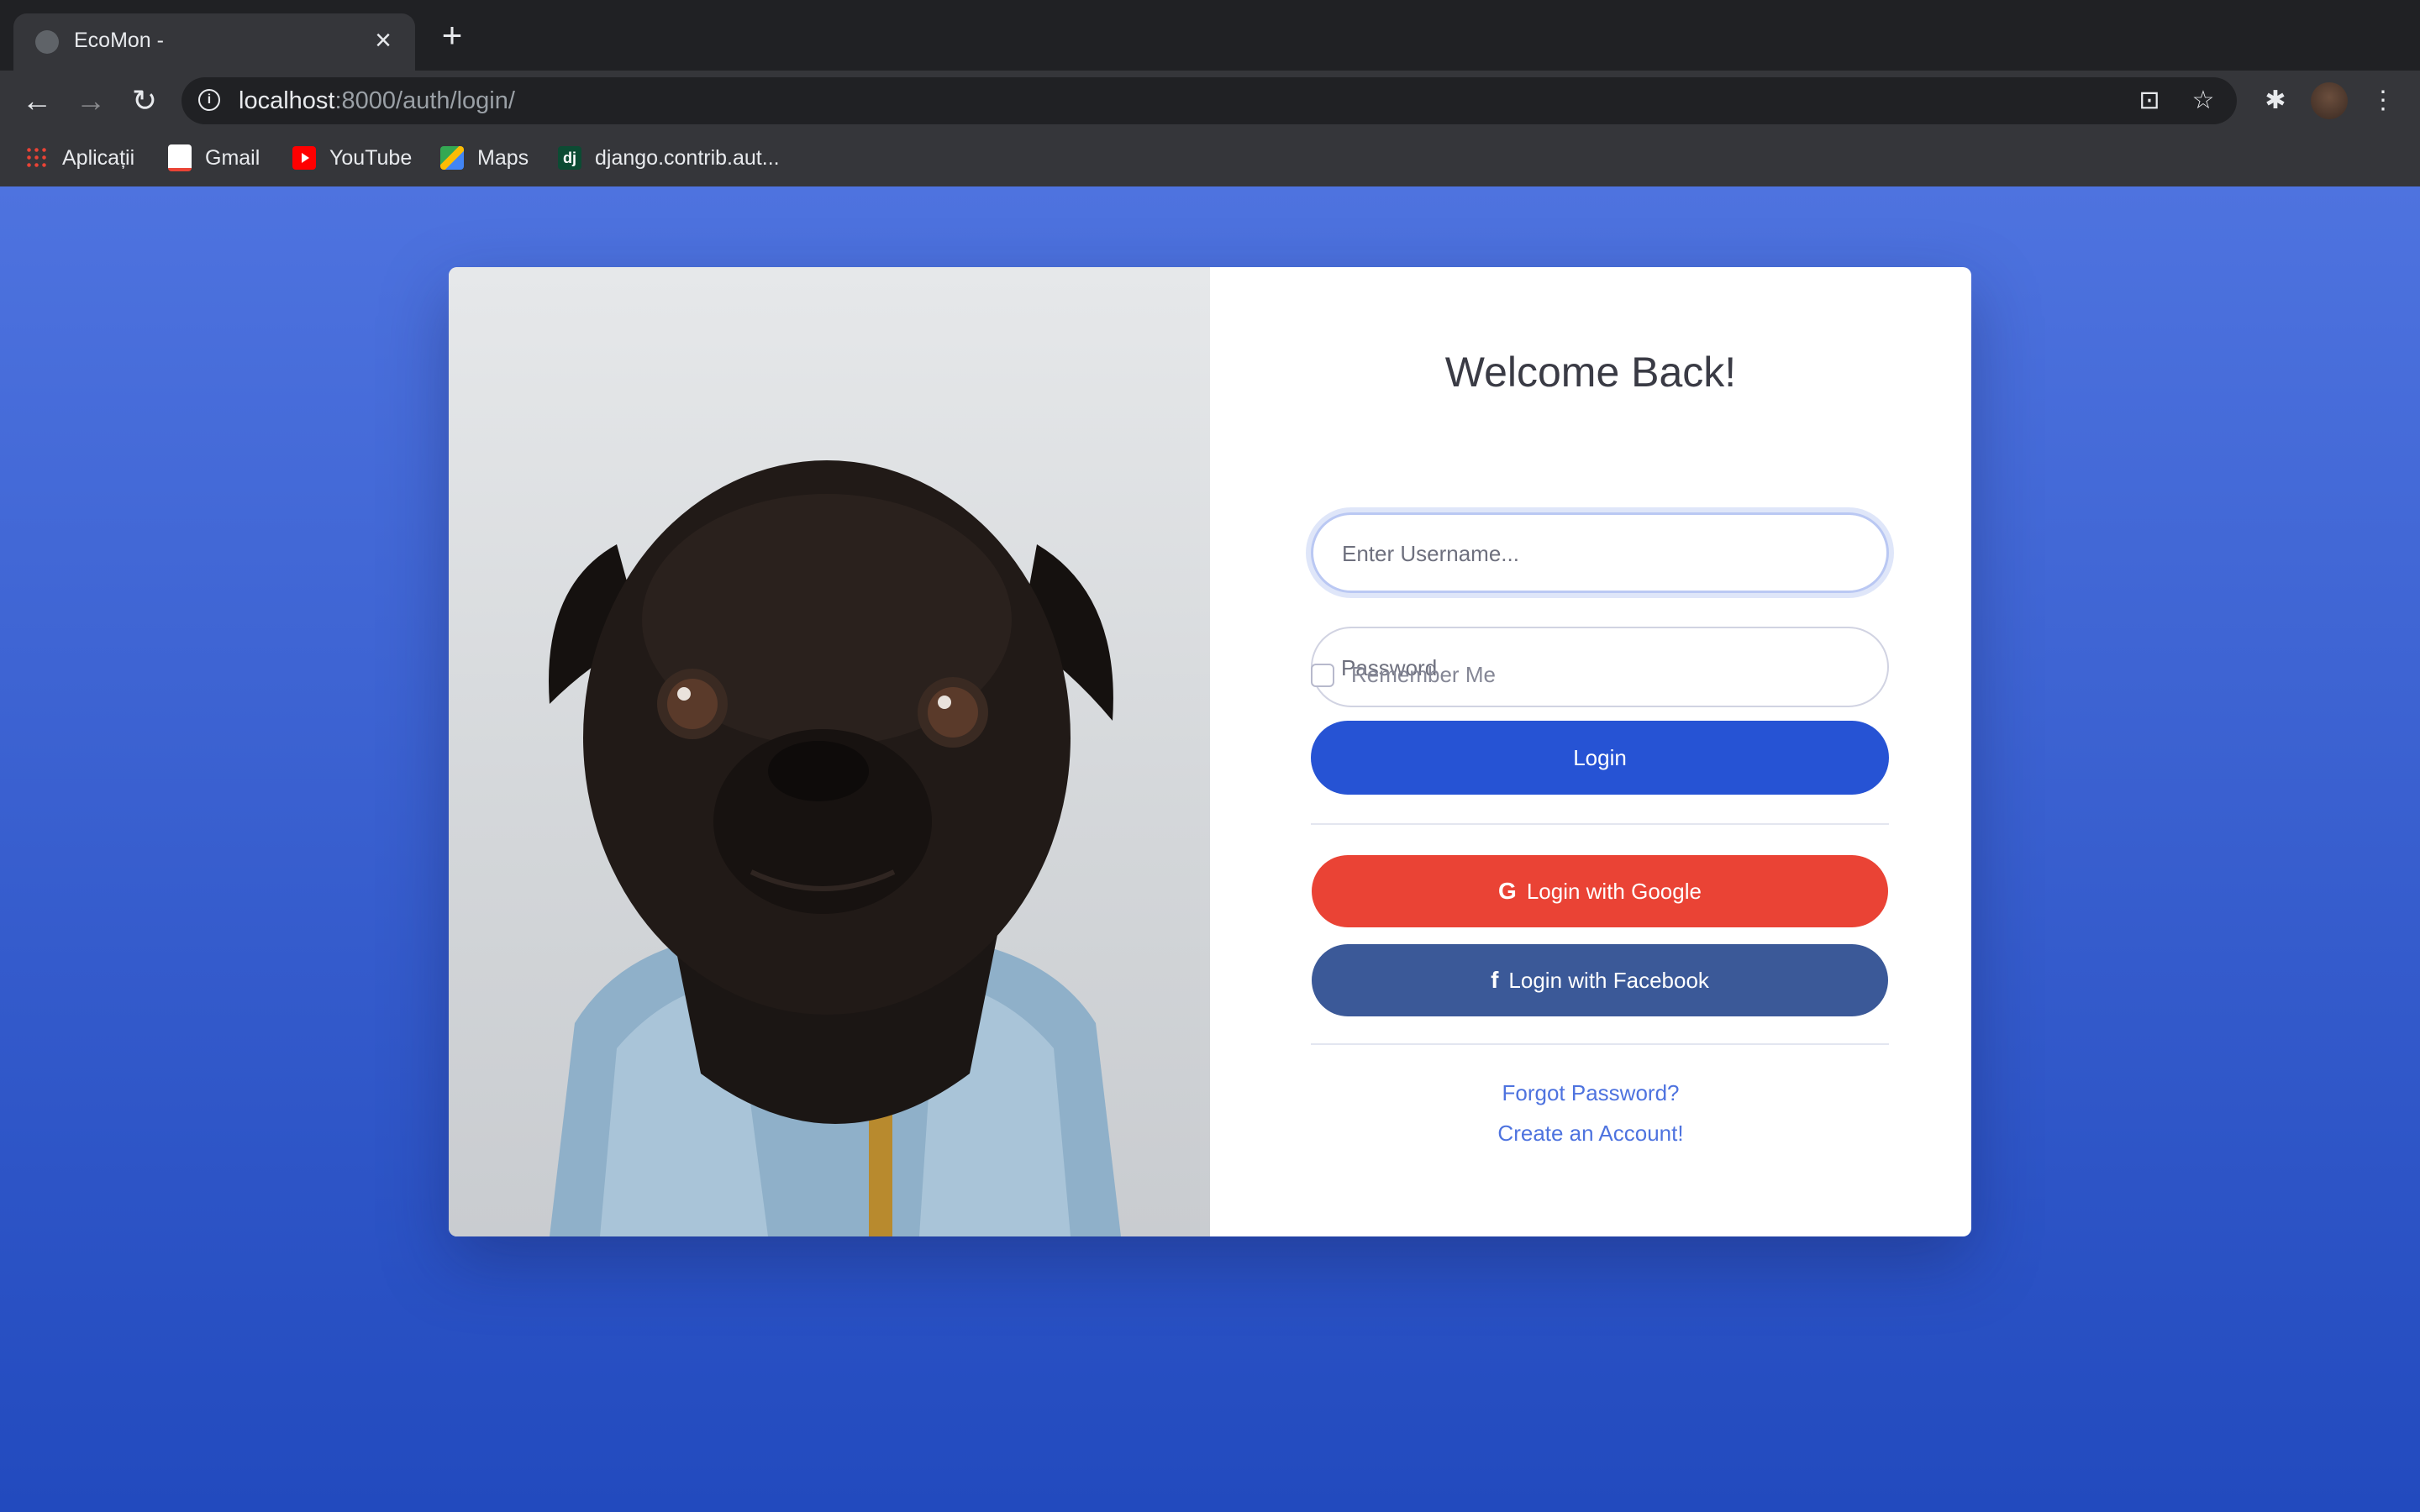 This screenshot has height=1512, width=2420. I want to click on reload-button: ↻, so click(144, 101).